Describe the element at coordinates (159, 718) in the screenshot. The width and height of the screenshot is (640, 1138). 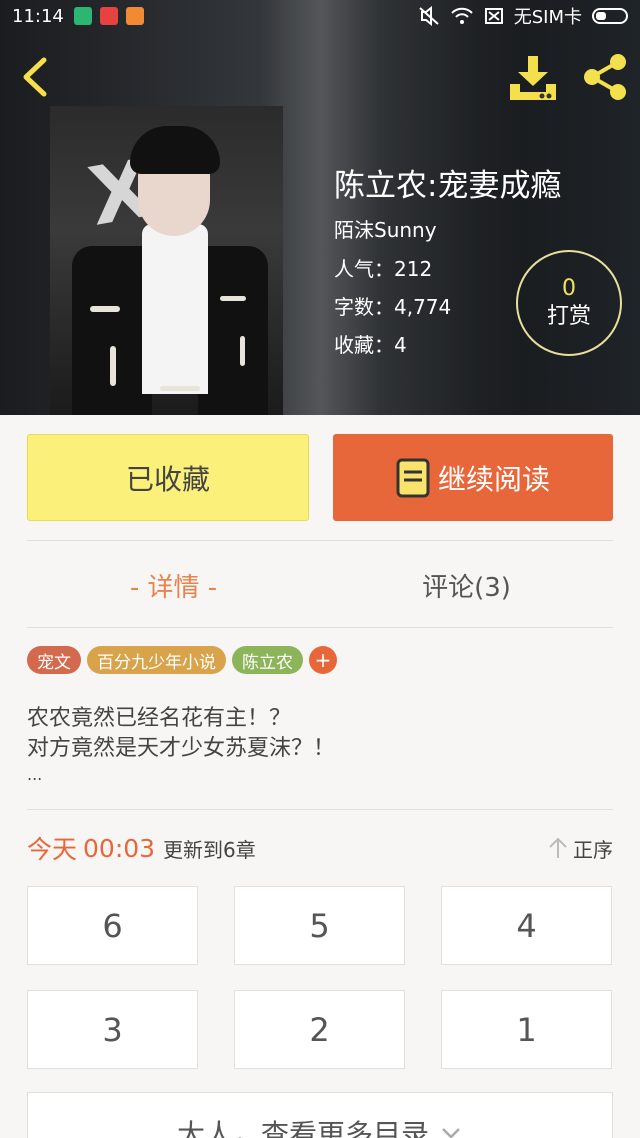
I see `description-line: 农农竟然已经名花有主！？` at that location.